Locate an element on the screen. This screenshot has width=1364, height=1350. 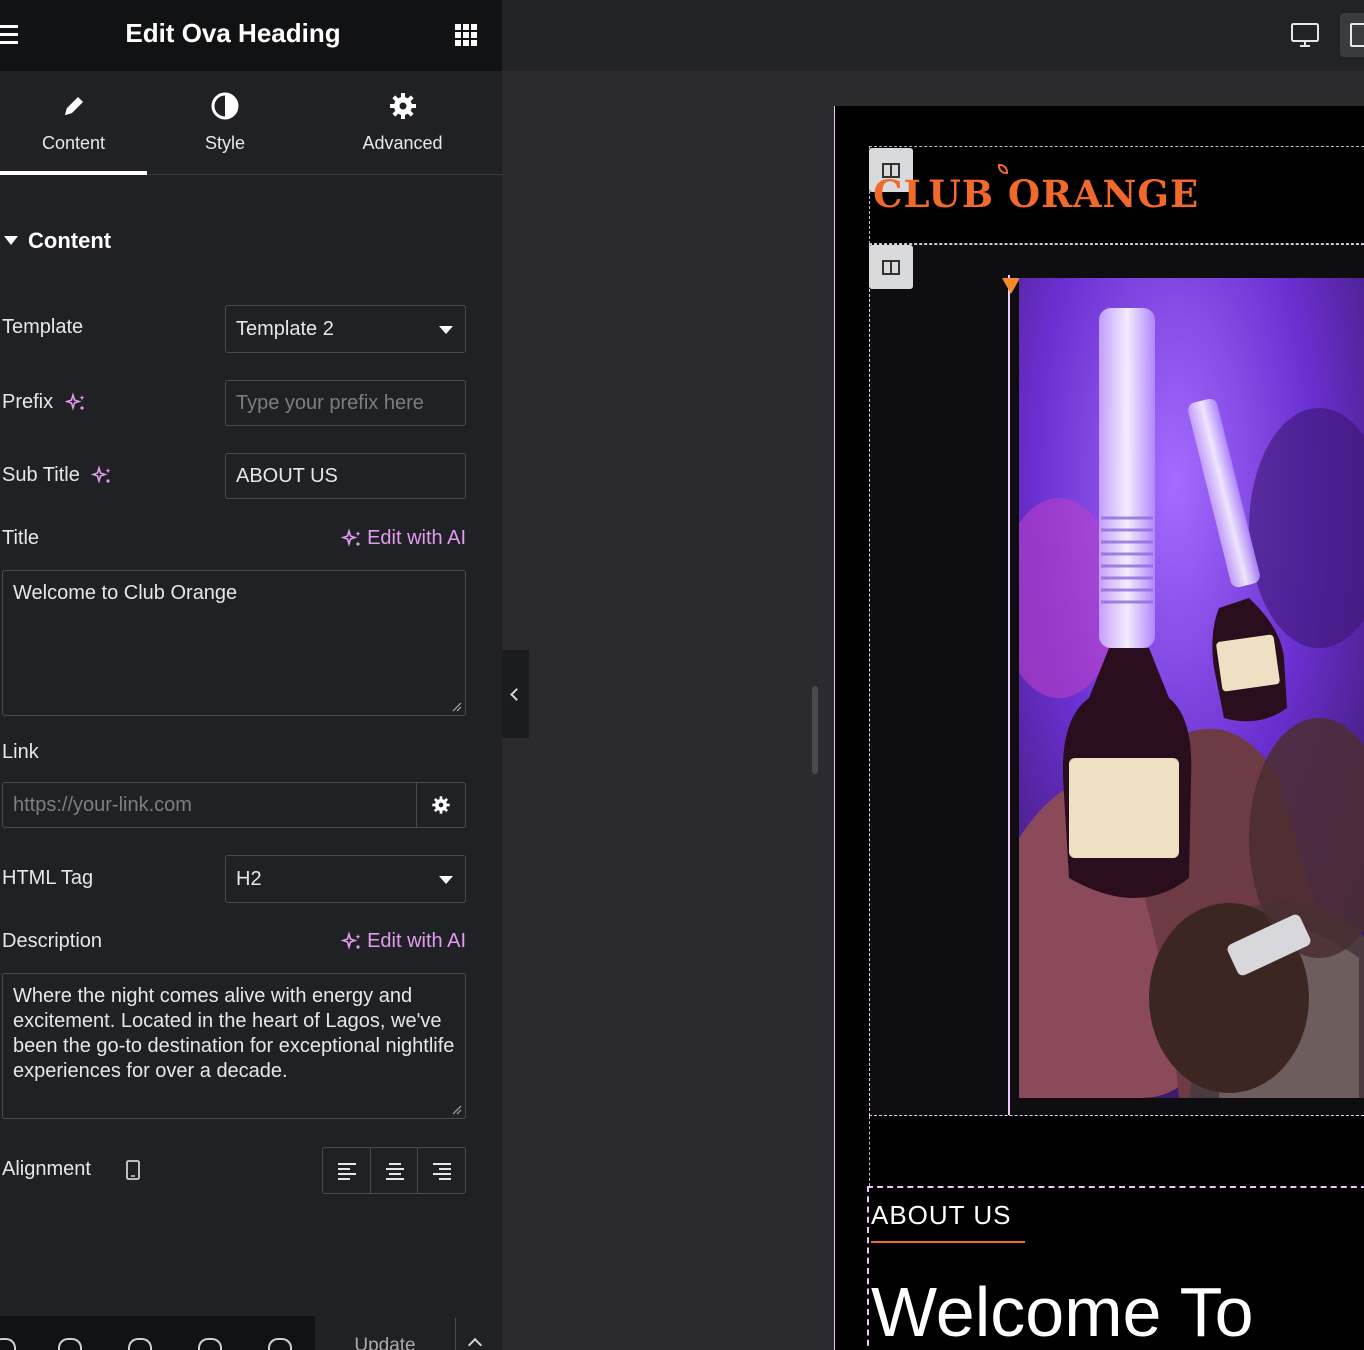
responsive-mode-icon is located at coordinates (210, 1344).